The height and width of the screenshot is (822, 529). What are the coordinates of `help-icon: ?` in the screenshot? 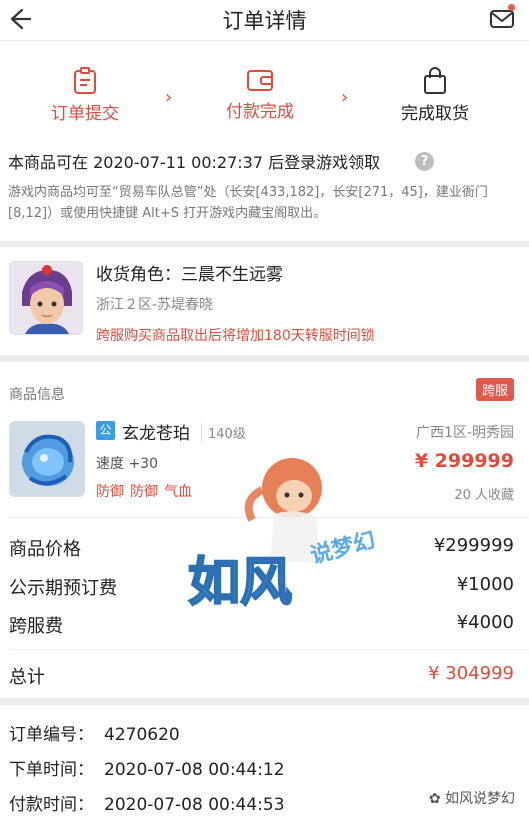 It's located at (424, 161).